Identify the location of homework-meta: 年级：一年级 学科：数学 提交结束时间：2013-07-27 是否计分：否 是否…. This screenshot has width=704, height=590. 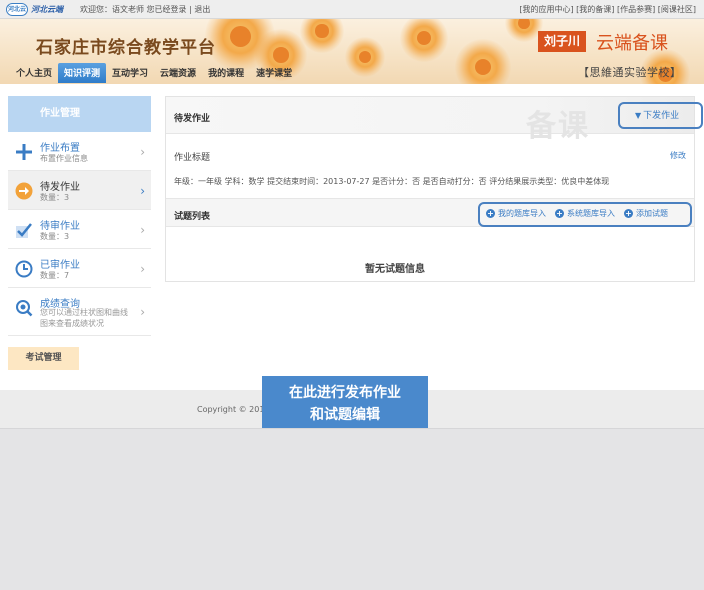
(392, 181).